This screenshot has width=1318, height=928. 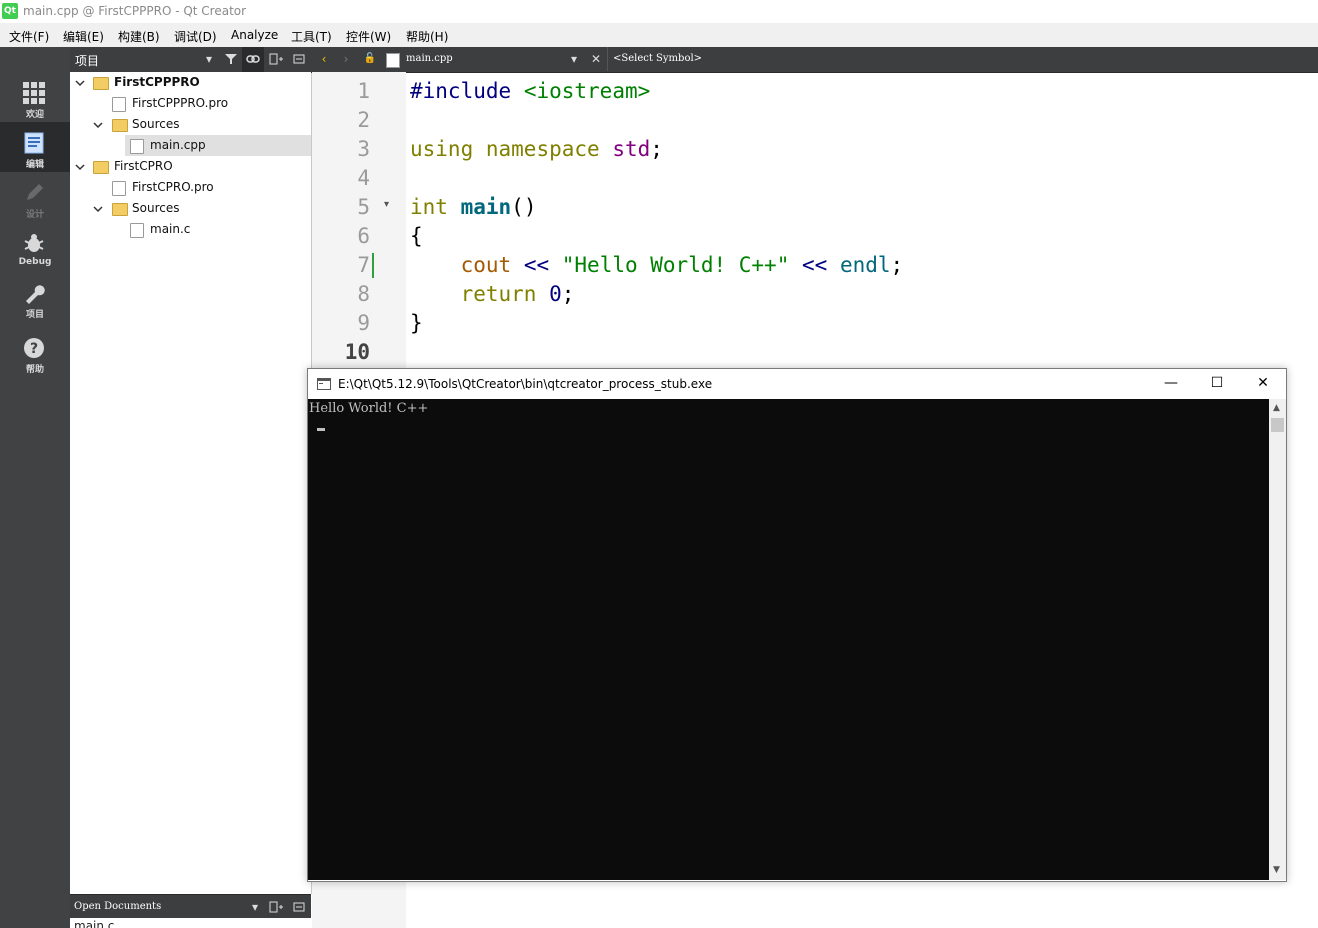 What do you see at coordinates (657, 265) in the screenshot?
I see `code-line: cout << "Hello World! C++" << endl;` at bounding box center [657, 265].